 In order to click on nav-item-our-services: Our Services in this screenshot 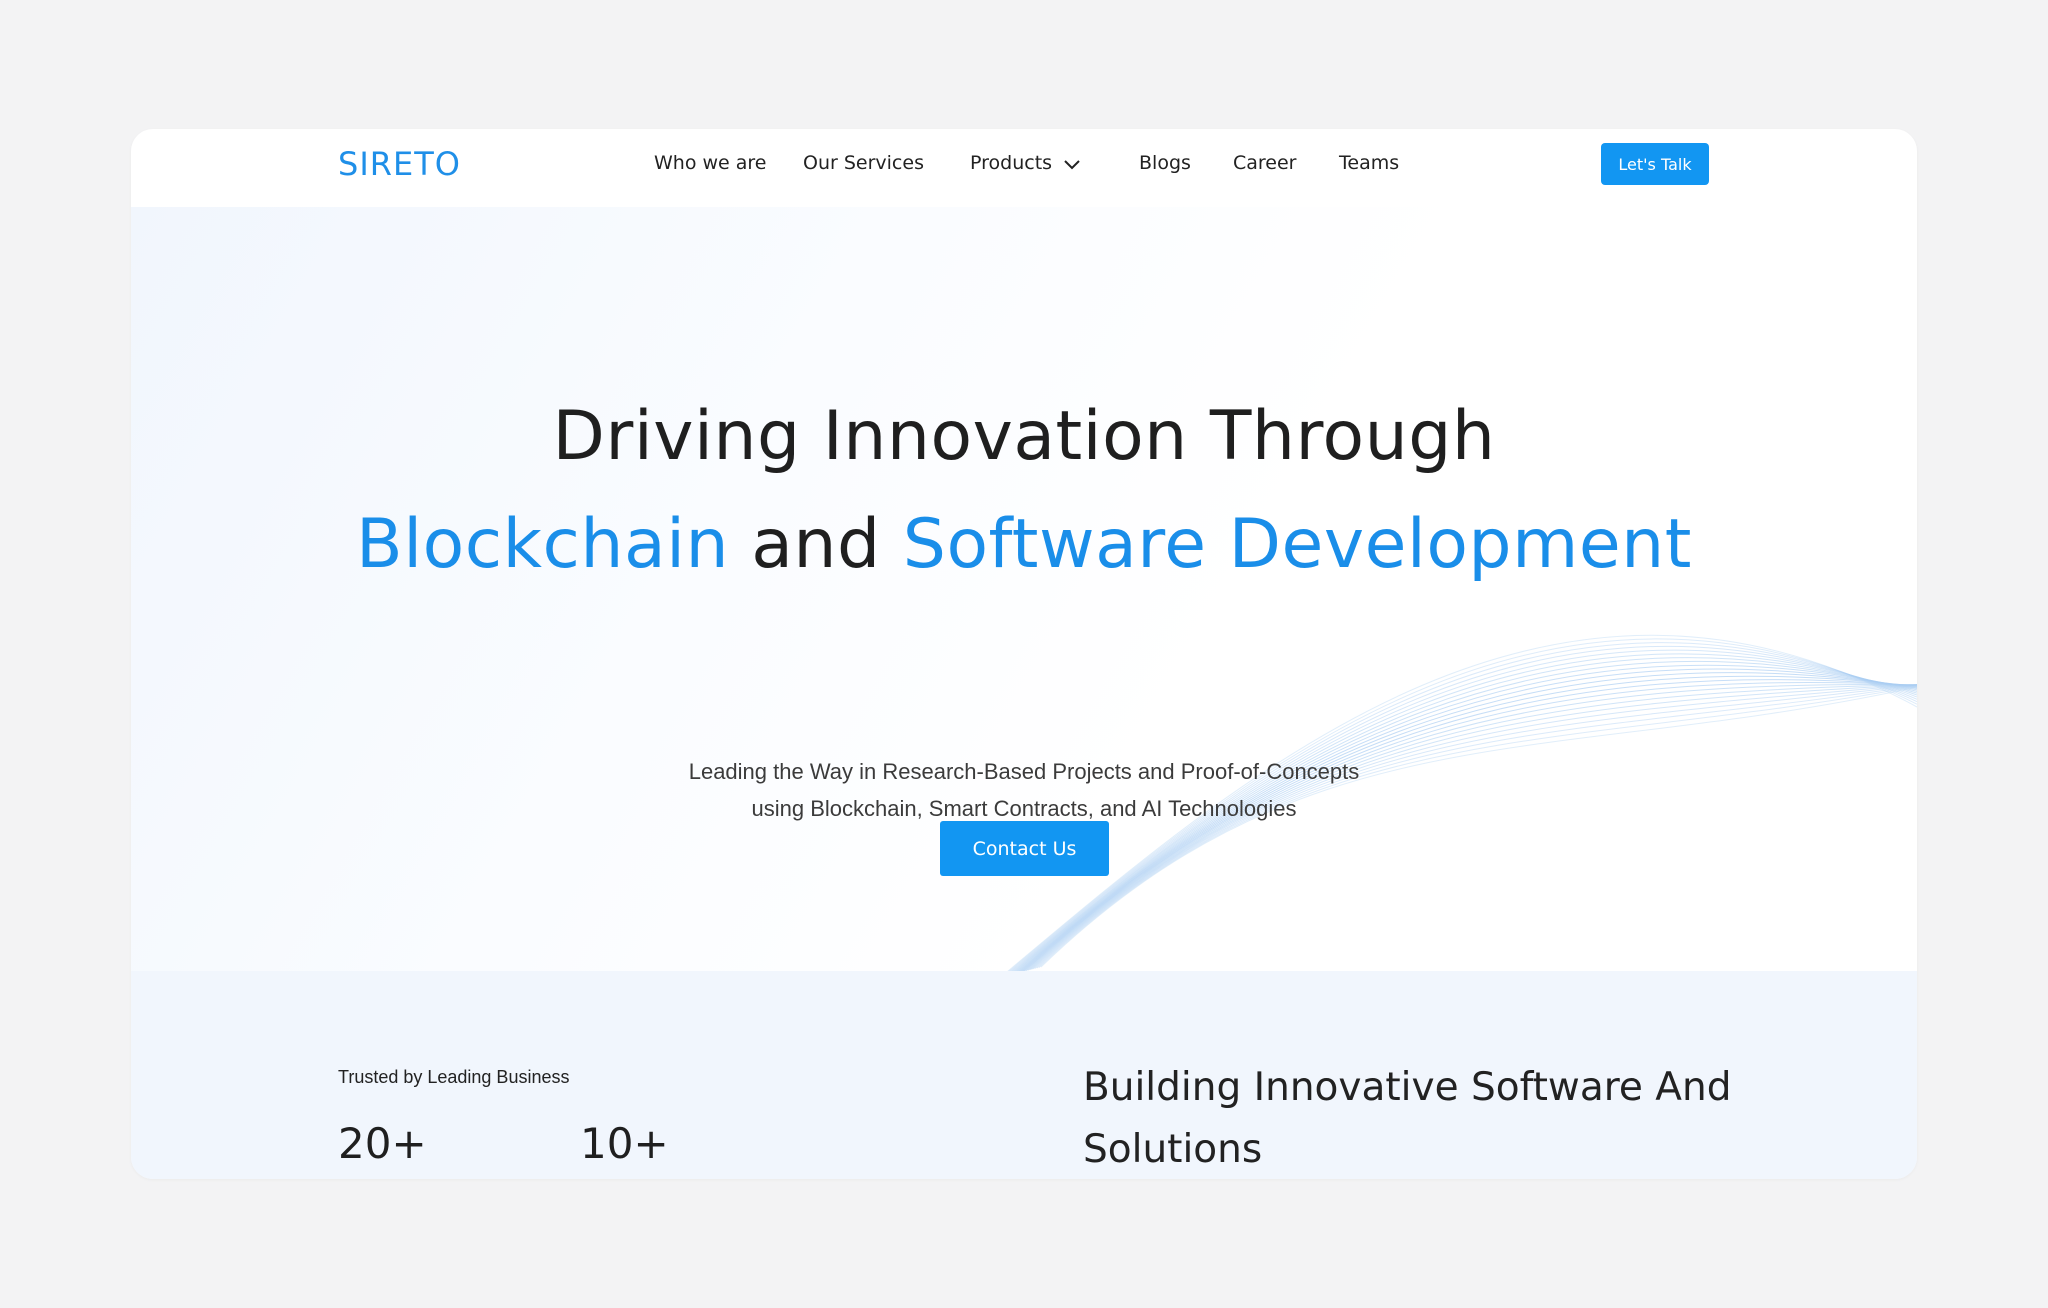, I will do `click(863, 163)`.